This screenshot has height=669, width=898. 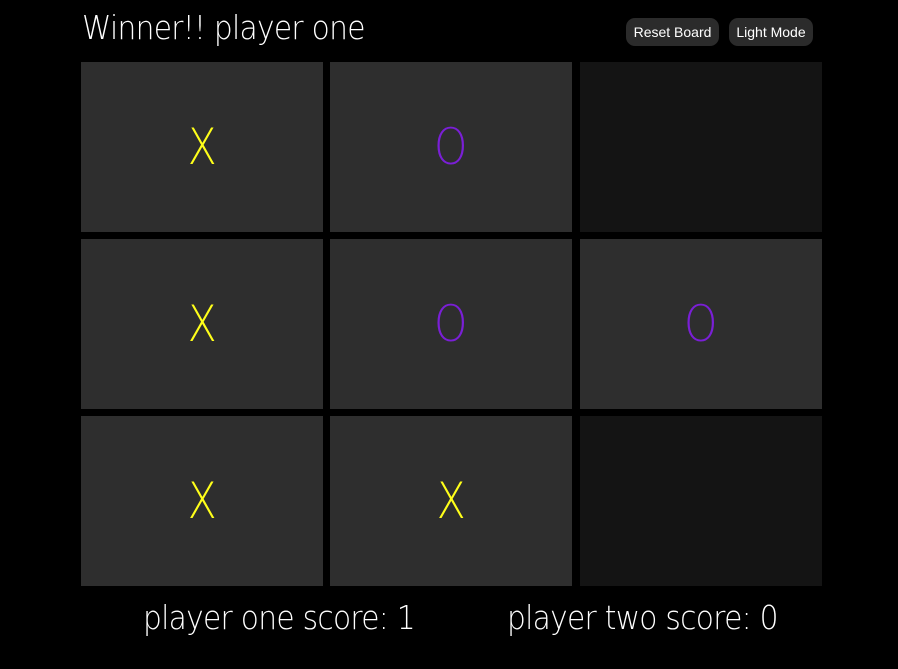 I want to click on board-cell-1: X, so click(x=202, y=147).